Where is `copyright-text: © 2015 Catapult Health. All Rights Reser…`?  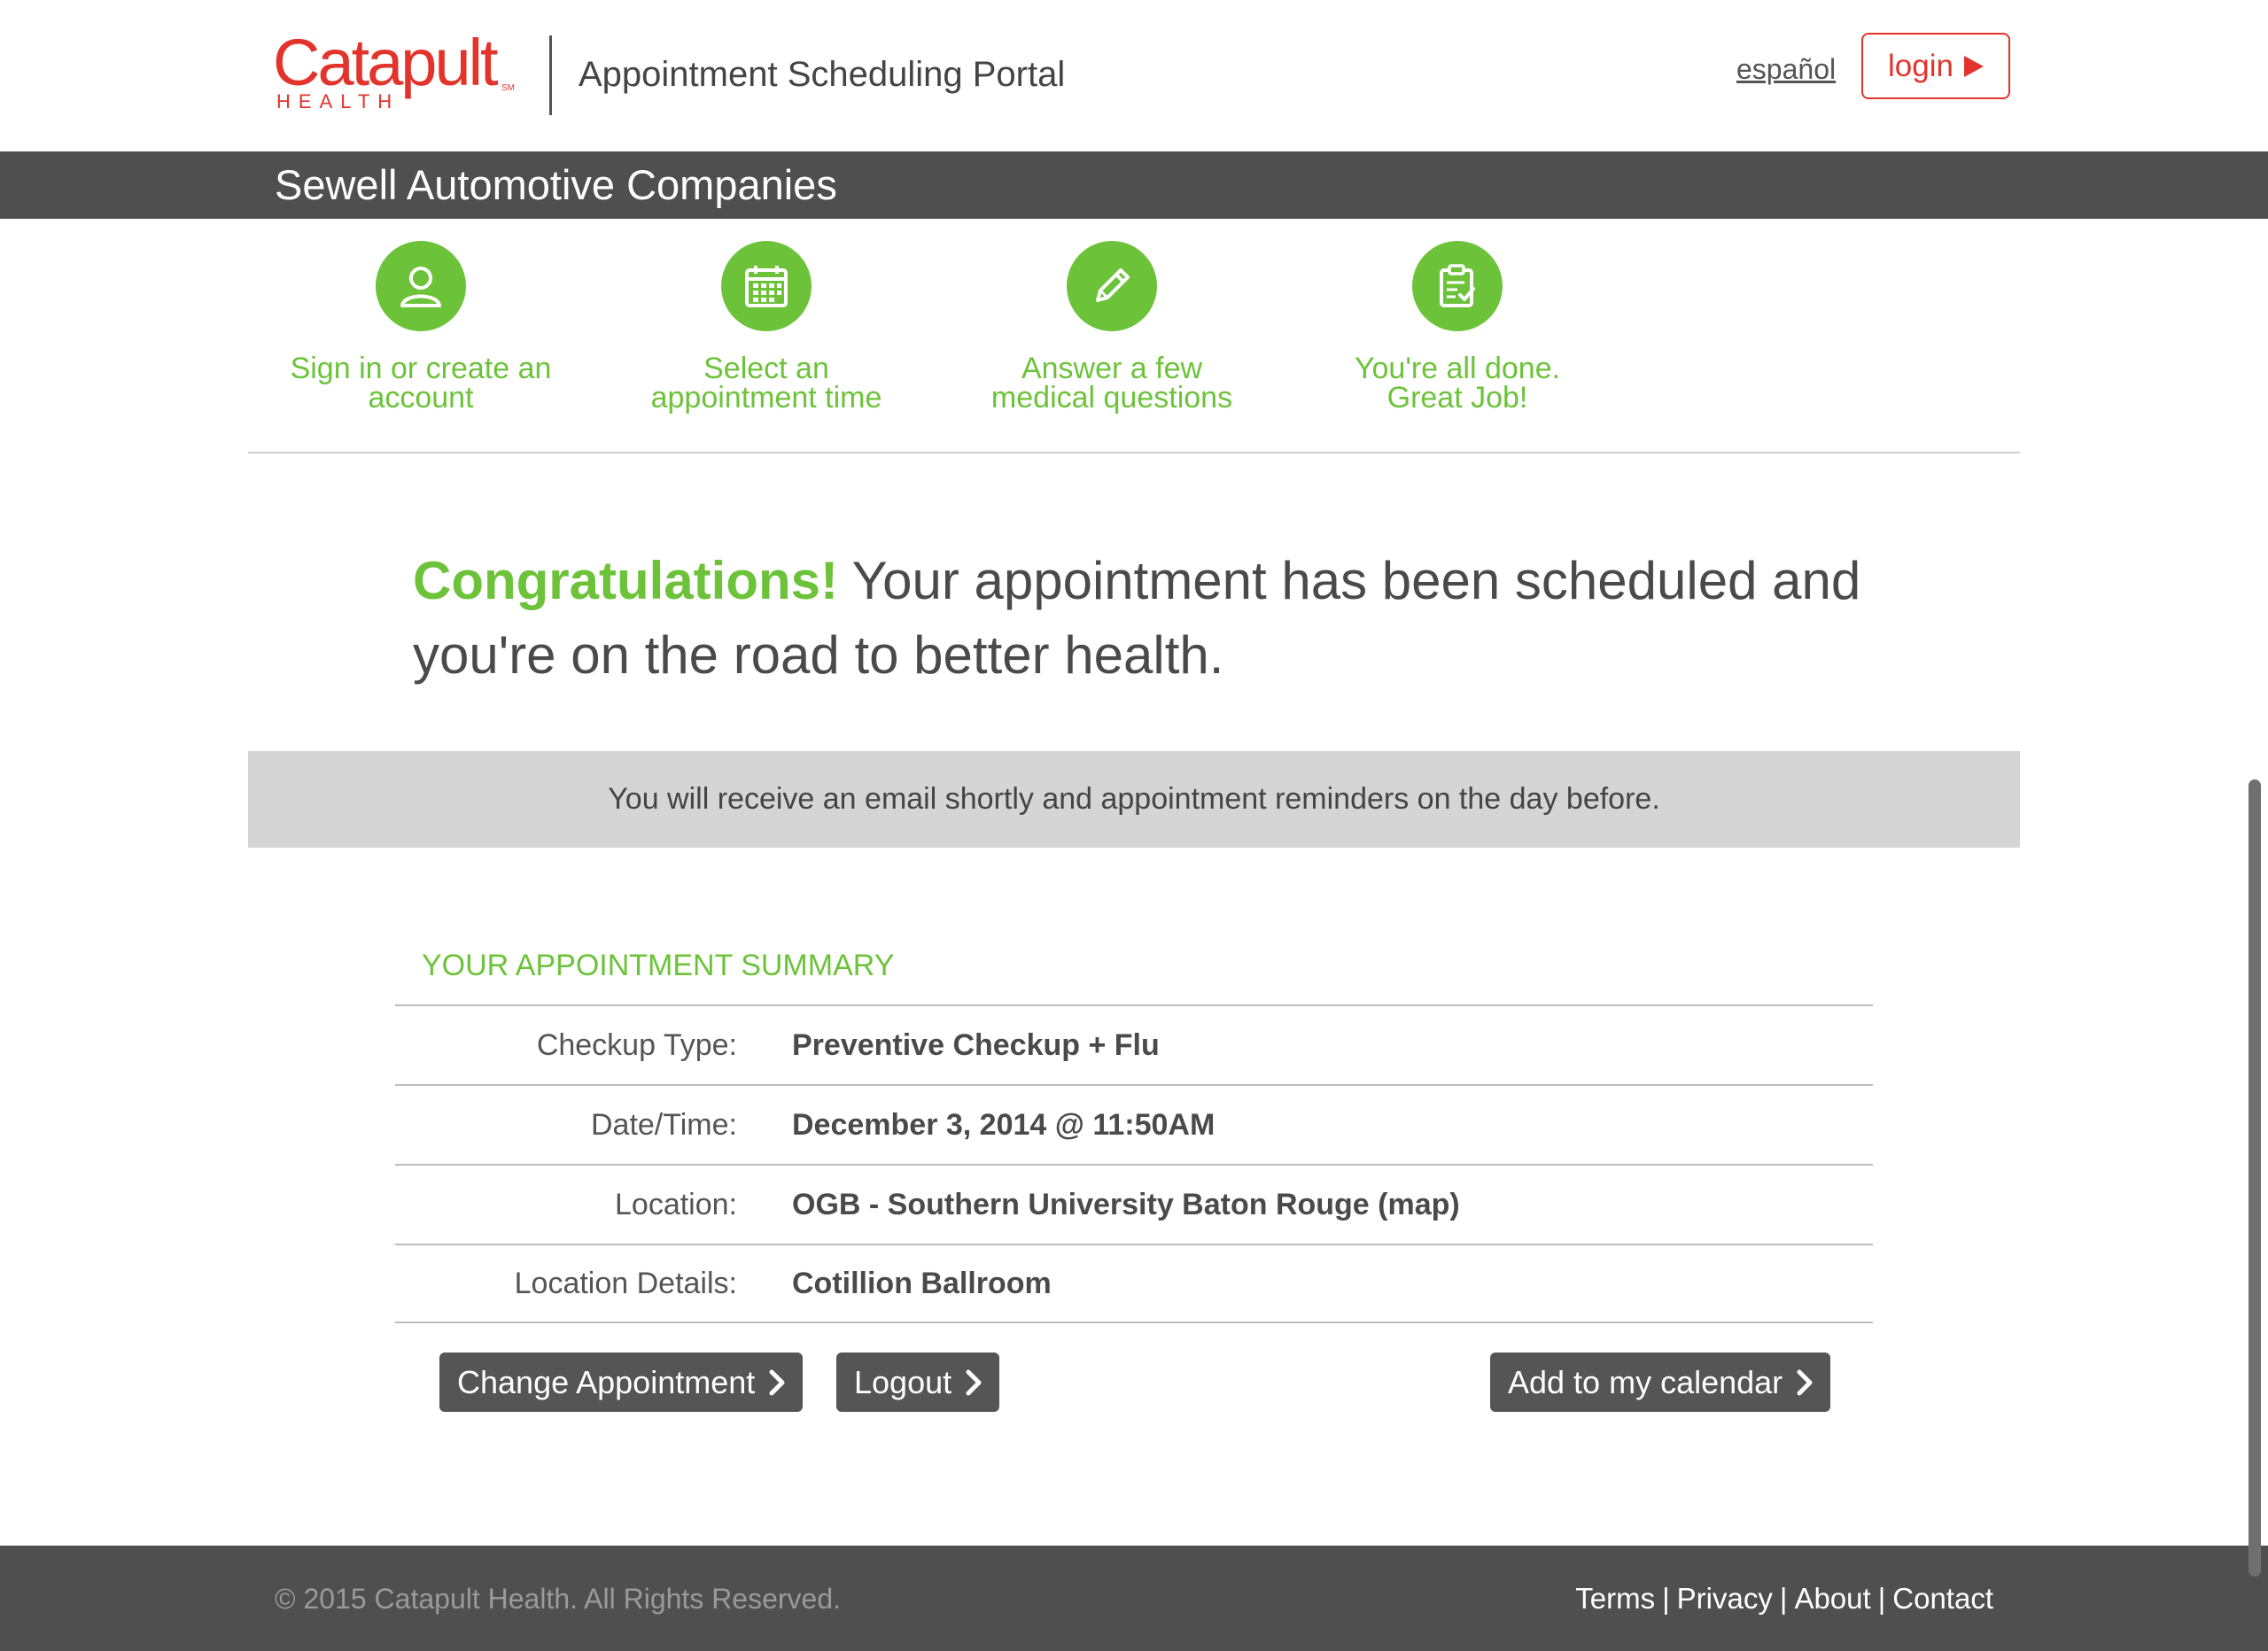 copyright-text: © 2015 Catapult Health. All Rights Reser… is located at coordinates (558, 1599).